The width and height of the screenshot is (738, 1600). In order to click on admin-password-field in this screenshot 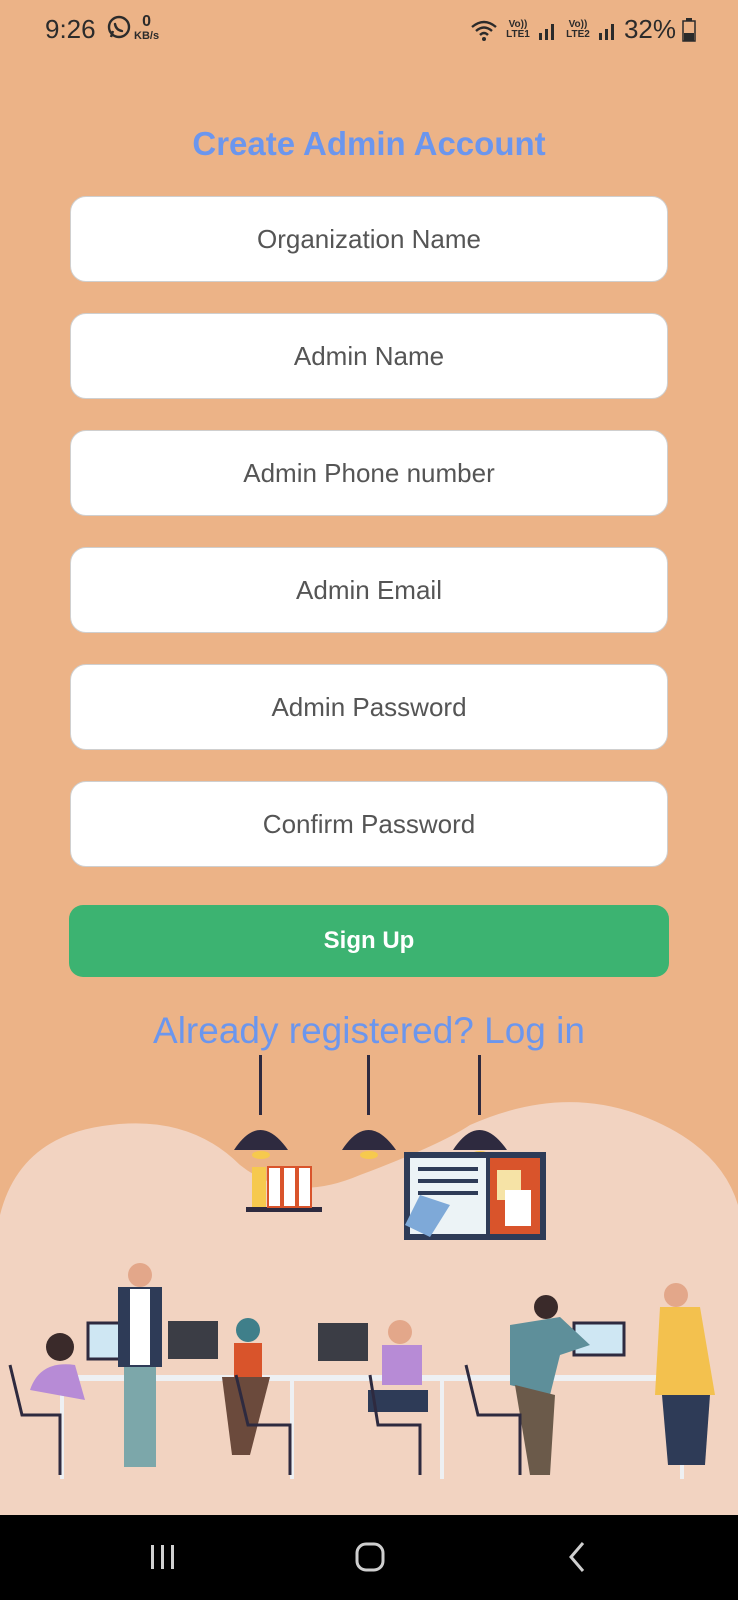, I will do `click(369, 707)`.